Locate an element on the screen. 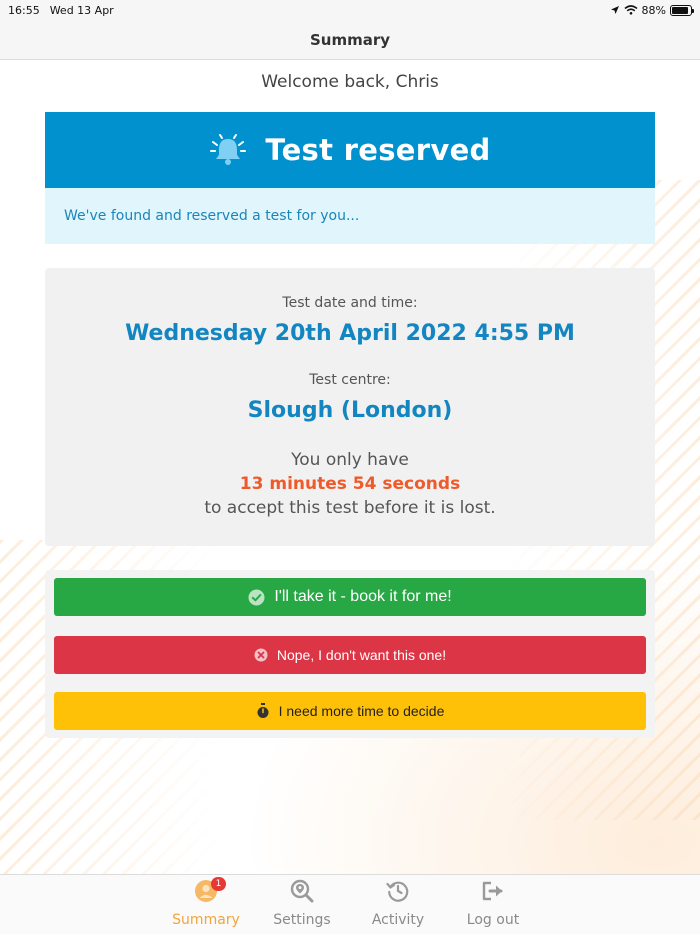 The height and width of the screenshot is (934, 700). test-date-label: Test date and time: is located at coordinates (350, 303).